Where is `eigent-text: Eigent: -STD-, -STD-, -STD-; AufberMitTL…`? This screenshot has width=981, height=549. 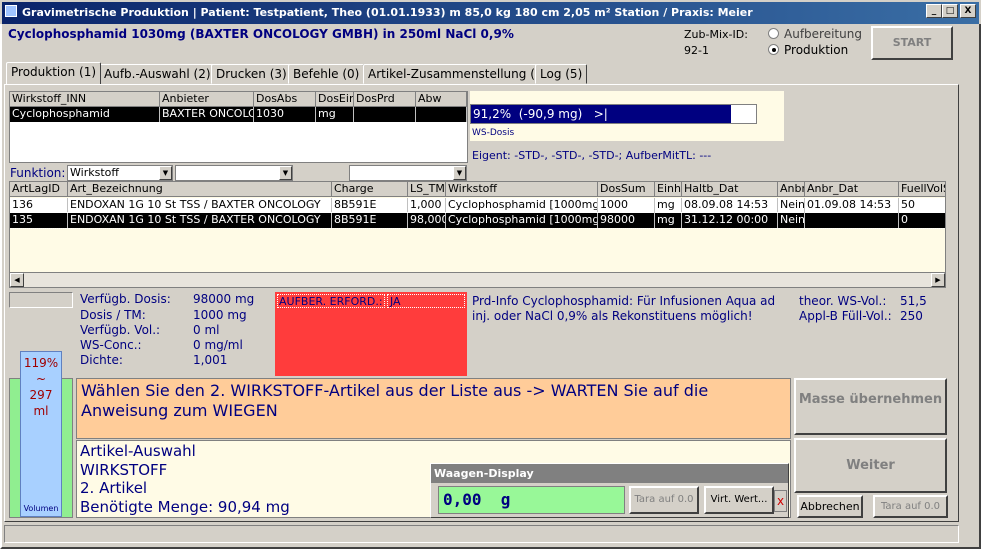 eigent-text: Eigent: -STD-, -STD-, -STD-; AufberMitTL… is located at coordinates (592, 155).